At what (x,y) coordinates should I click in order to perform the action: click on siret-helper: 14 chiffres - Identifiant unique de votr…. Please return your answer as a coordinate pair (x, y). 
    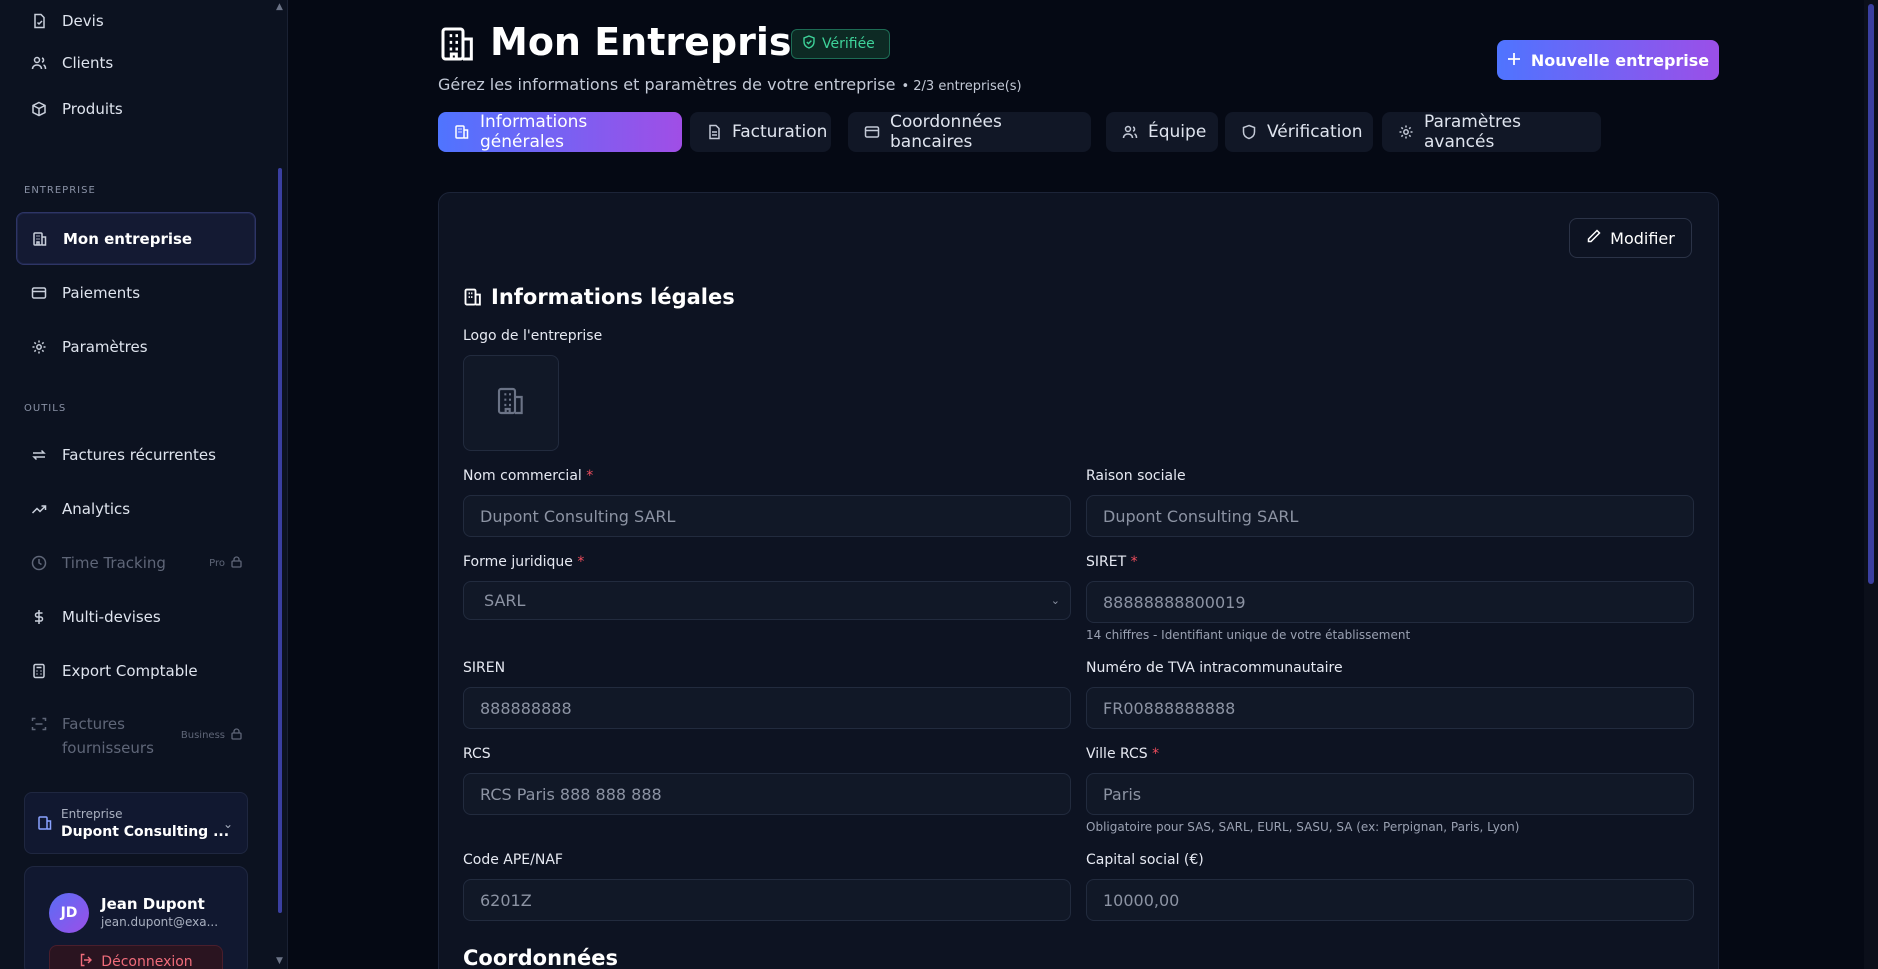
    Looking at the image, I should click on (1248, 635).